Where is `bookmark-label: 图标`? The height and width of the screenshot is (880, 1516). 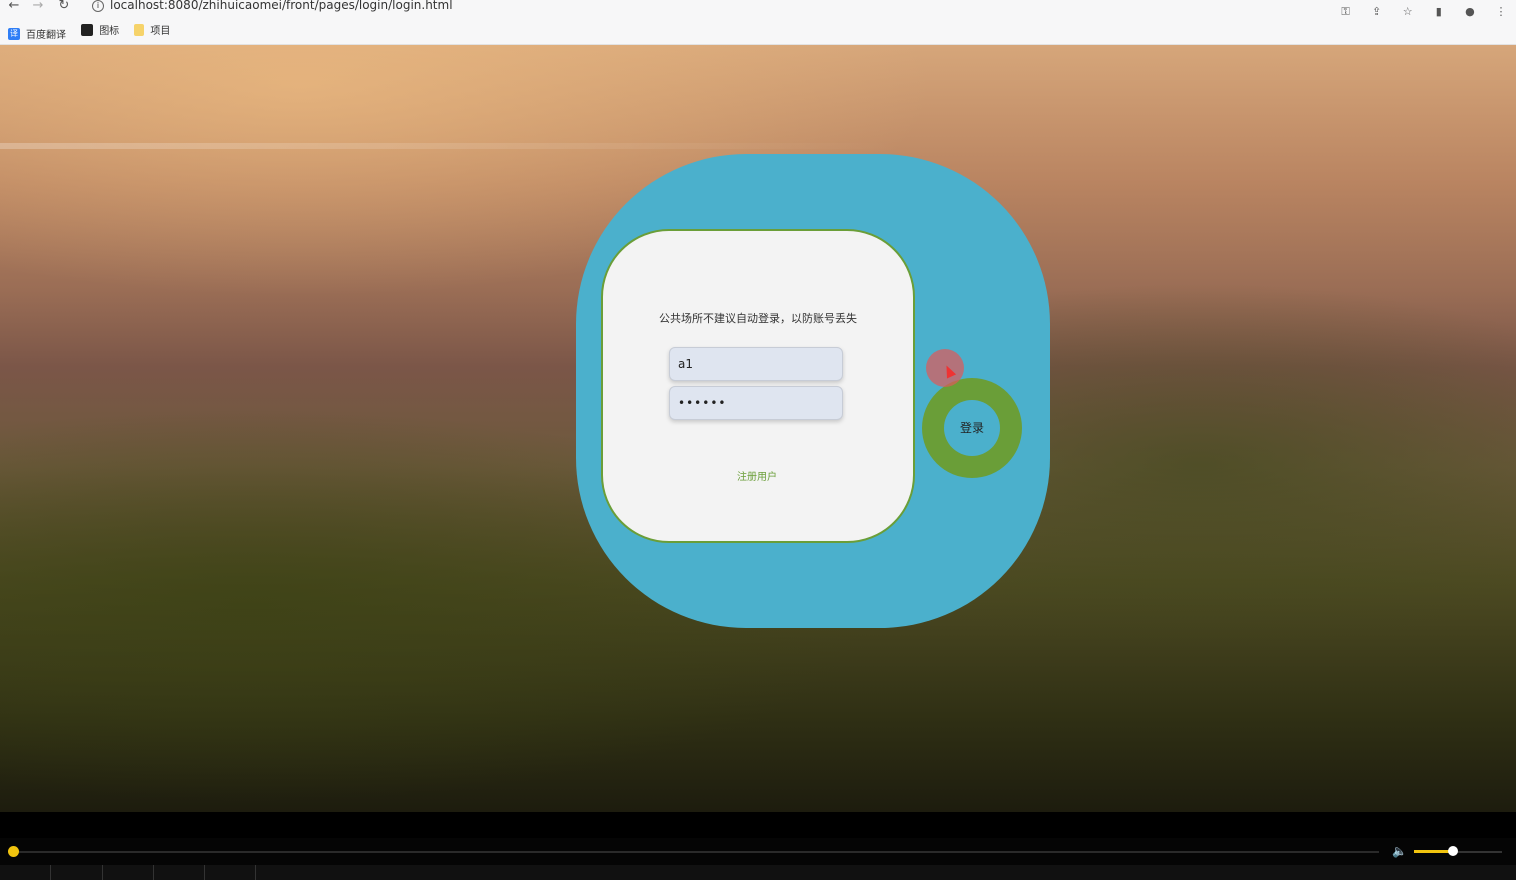 bookmark-label: 图标 is located at coordinates (109, 31).